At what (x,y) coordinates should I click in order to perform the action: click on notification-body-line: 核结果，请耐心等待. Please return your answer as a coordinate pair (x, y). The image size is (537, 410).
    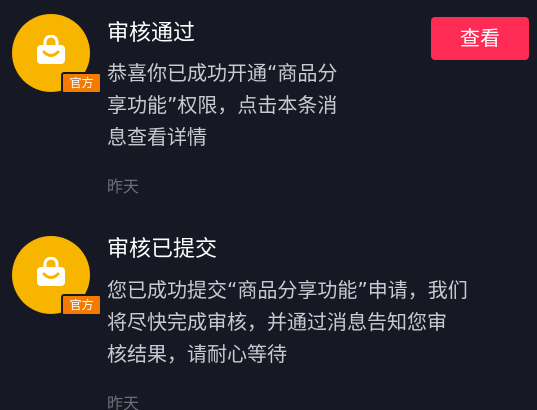
    Looking at the image, I should click on (197, 354).